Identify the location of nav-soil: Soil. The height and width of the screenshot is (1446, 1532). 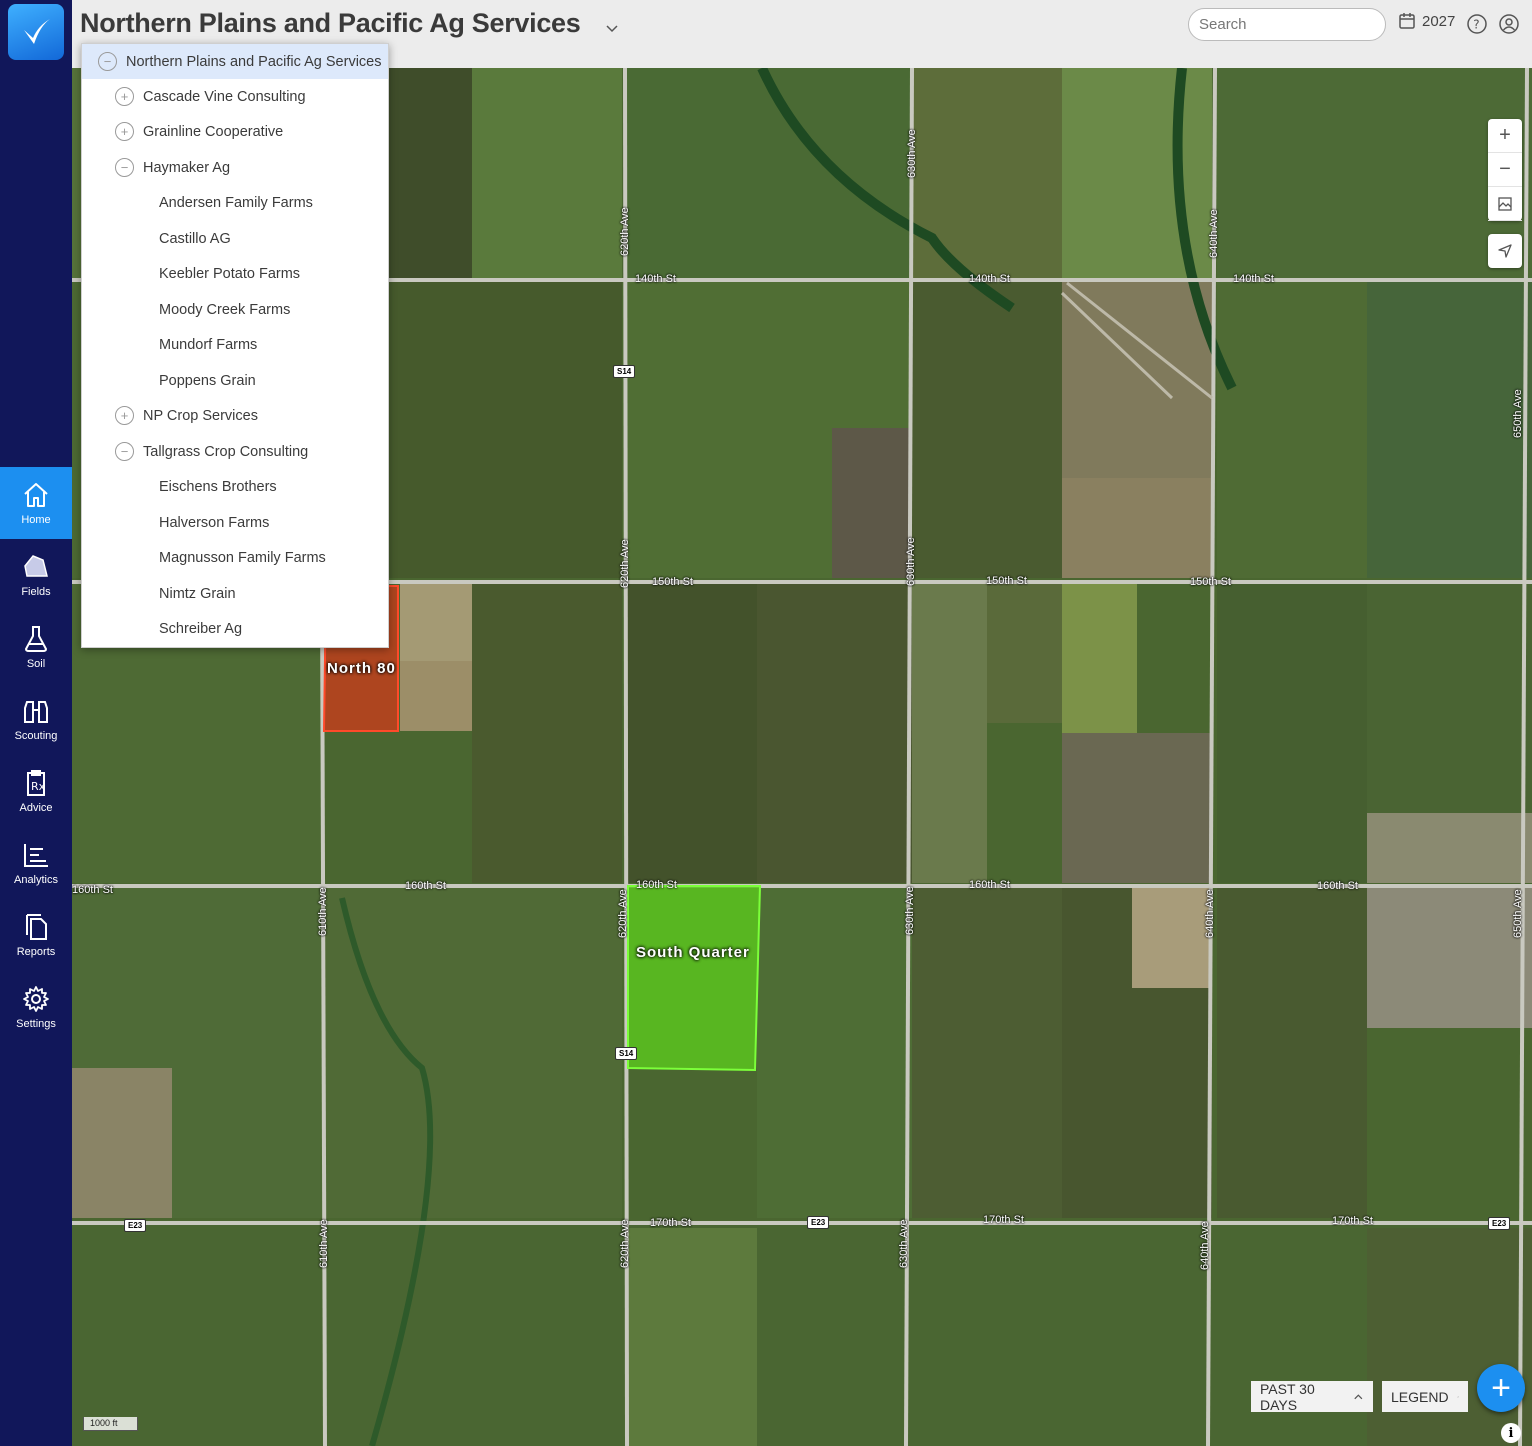
(36, 647).